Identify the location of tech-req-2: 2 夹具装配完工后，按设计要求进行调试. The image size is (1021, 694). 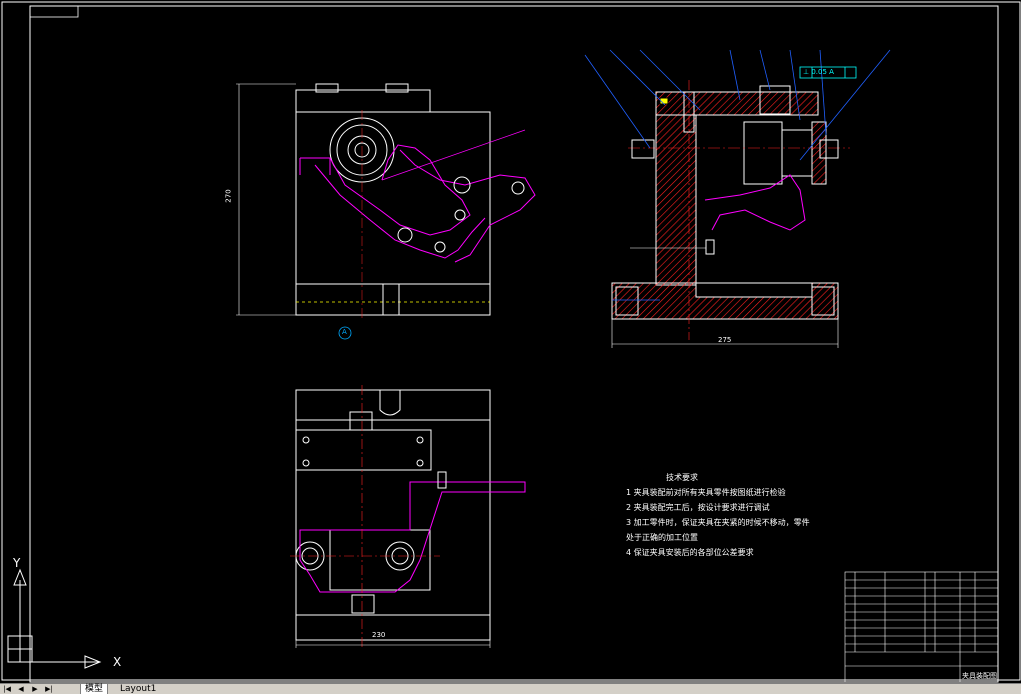
(698, 507).